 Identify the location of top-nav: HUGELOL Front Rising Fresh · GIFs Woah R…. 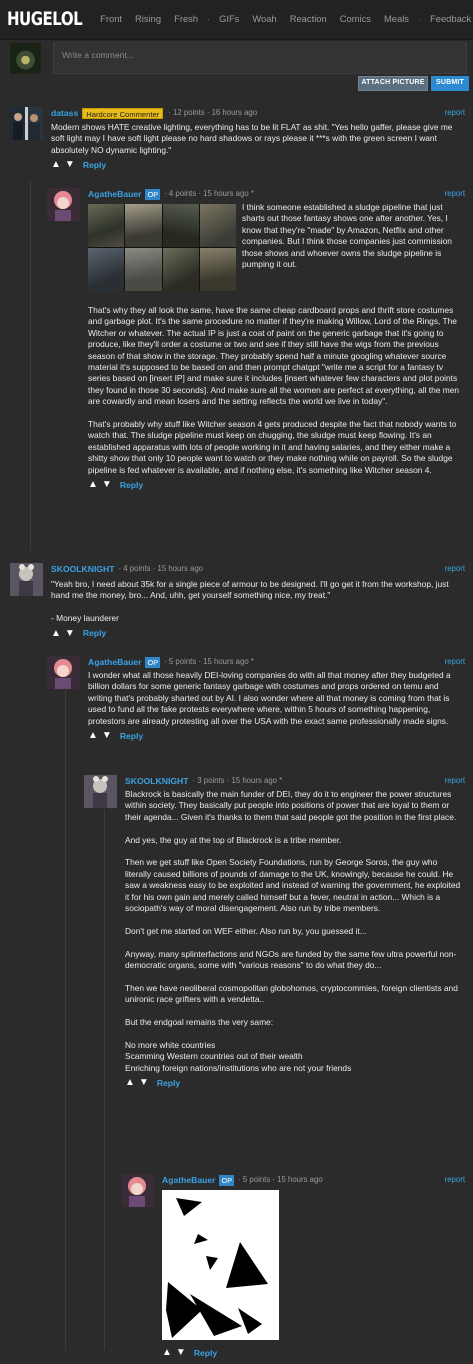
(236, 20).